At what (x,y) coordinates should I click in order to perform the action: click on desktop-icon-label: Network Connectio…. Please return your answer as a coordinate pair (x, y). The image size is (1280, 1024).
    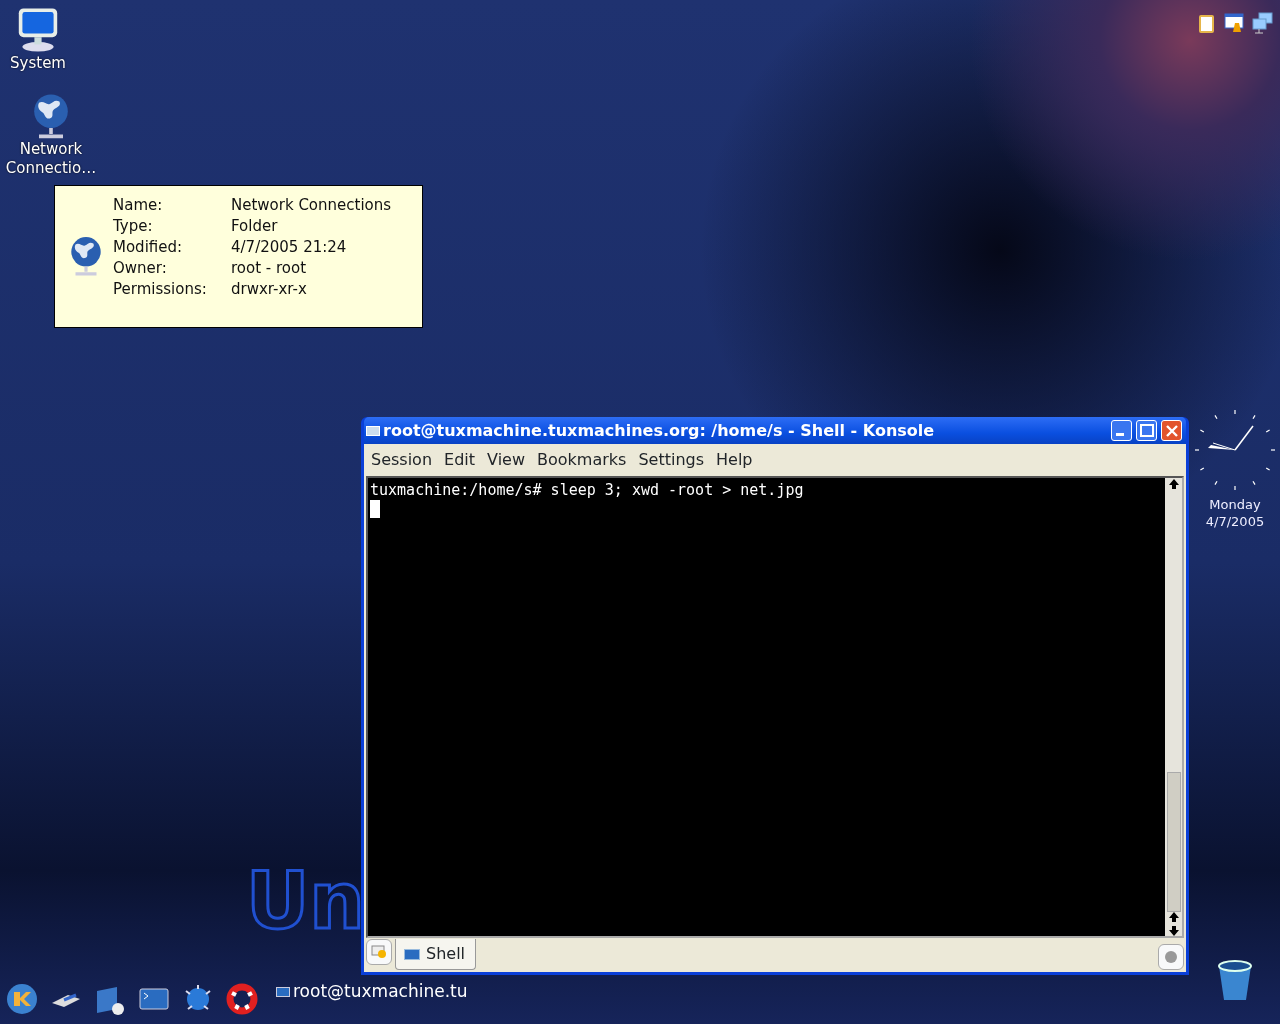
    Looking at the image, I should click on (51, 159).